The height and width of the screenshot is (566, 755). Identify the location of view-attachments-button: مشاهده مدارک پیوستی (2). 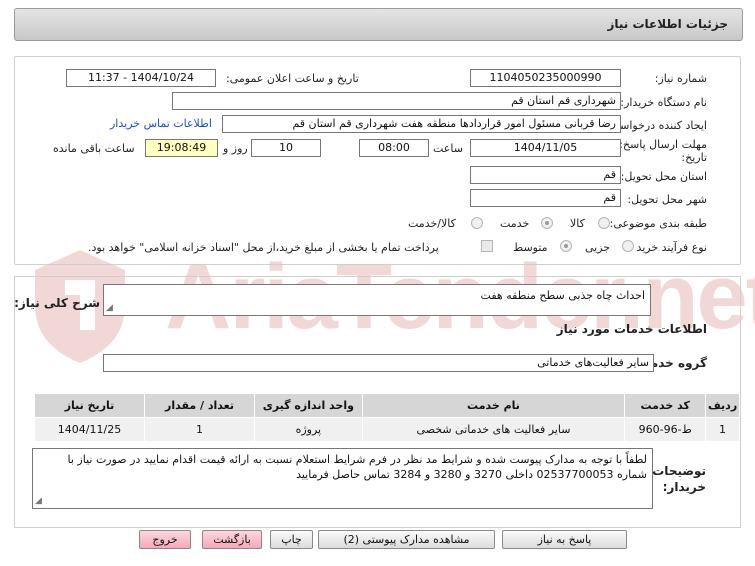
(406, 539).